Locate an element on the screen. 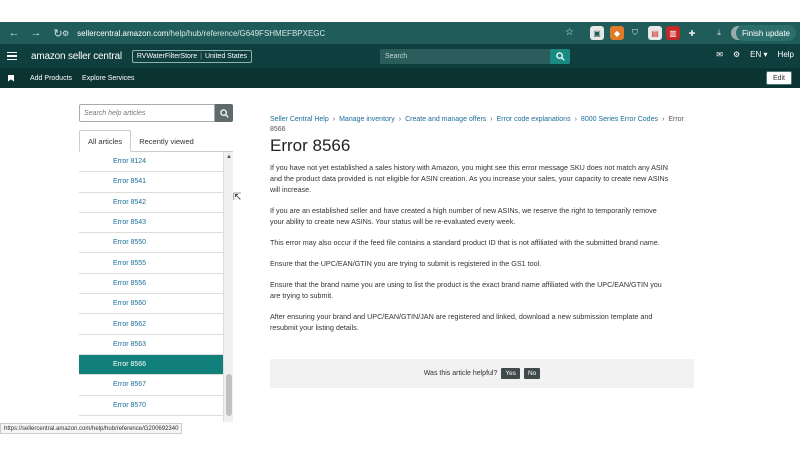 The width and height of the screenshot is (800, 450). add-products-link: Add Products is located at coordinates (51, 78).